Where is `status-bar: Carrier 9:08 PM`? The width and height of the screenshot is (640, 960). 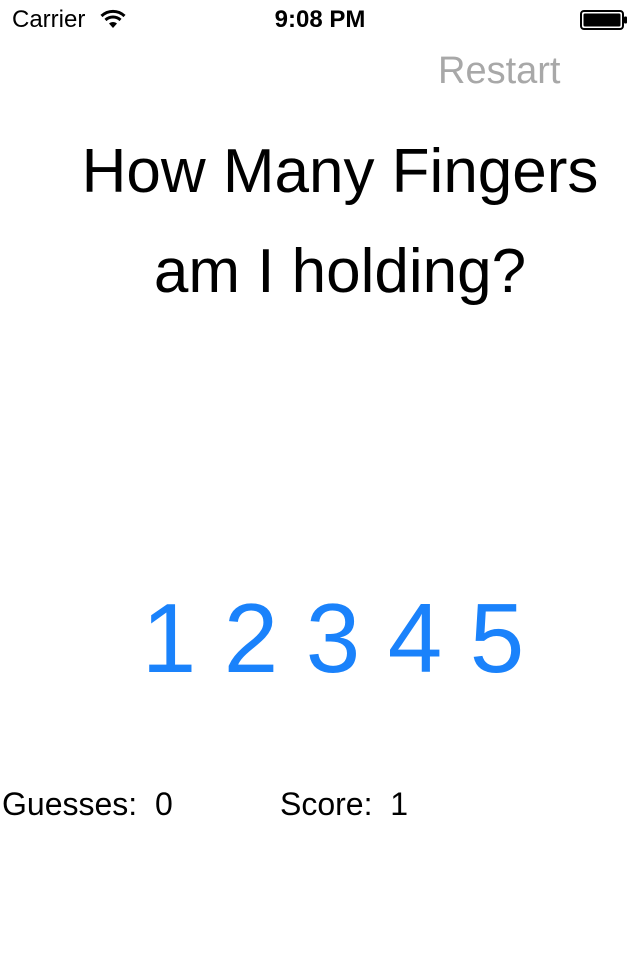 status-bar: Carrier 9:08 PM is located at coordinates (320, 20).